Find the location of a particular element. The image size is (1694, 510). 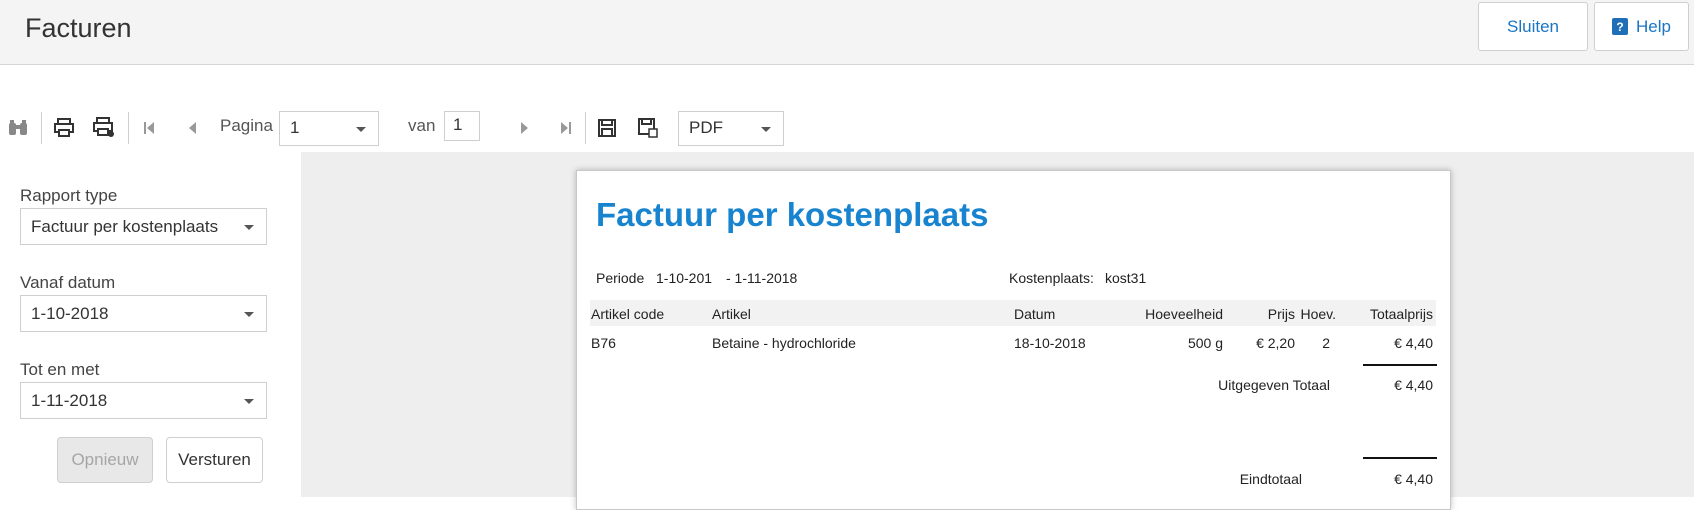

grandtotal-label: Eindtotaal is located at coordinates (1270, 479).